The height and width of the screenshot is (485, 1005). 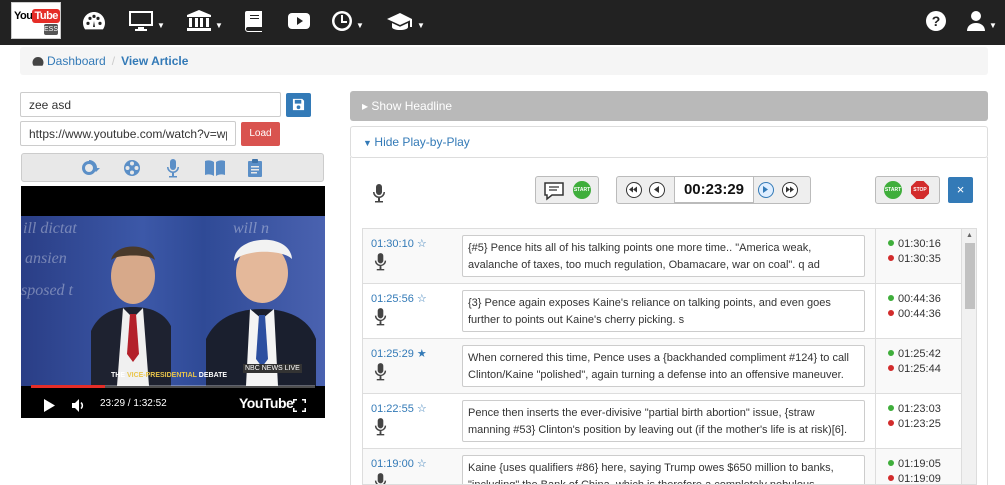 I want to click on breadcrumb-current: View Article, so click(x=154, y=61).